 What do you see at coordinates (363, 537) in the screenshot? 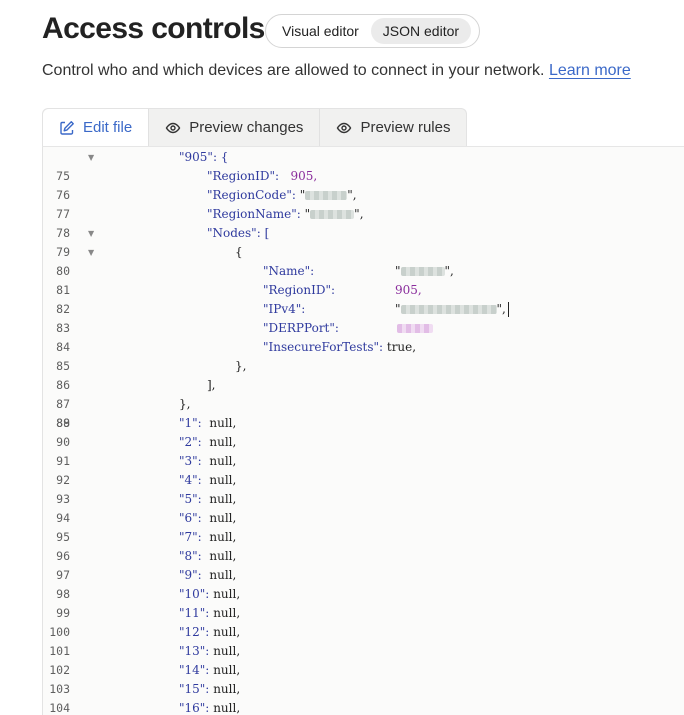
I see `code-line: 95 "7": null,` at bounding box center [363, 537].